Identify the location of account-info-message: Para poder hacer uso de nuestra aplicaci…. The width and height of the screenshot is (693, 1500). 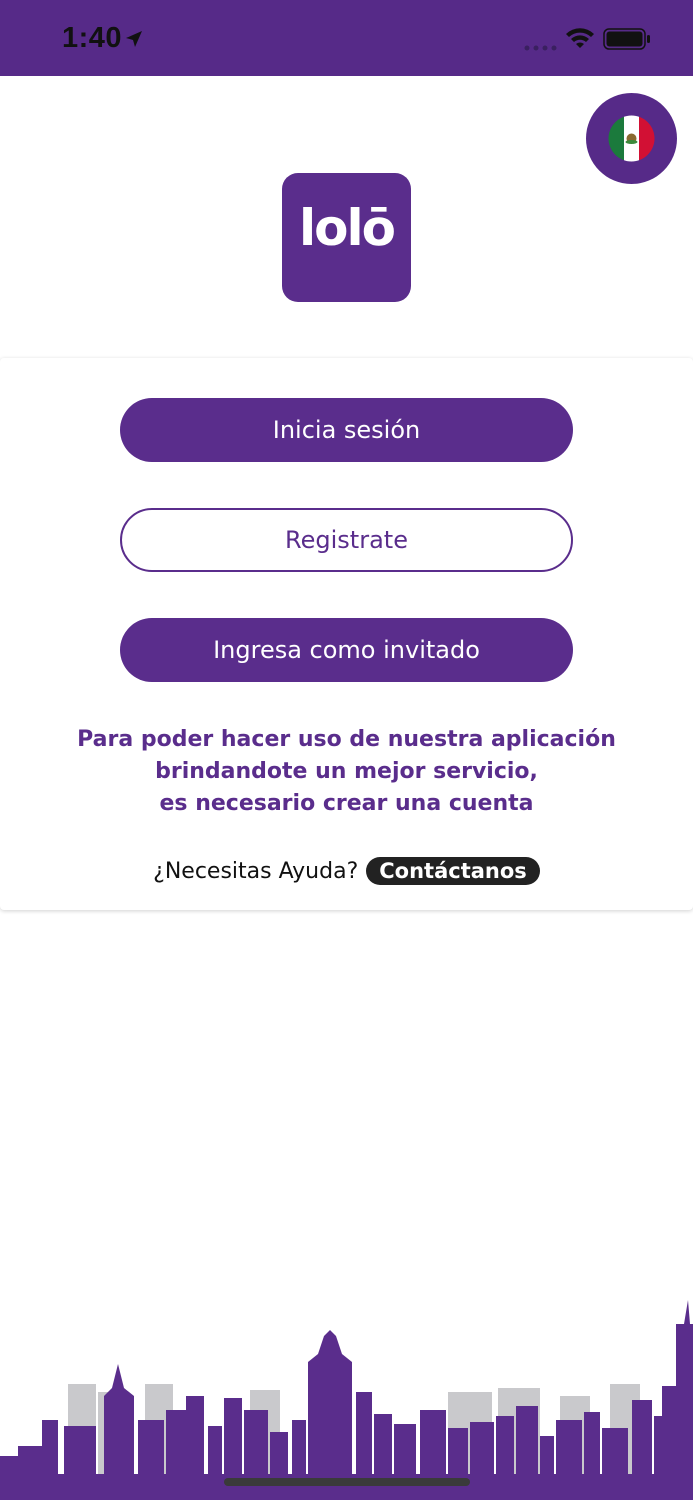
(346, 772).